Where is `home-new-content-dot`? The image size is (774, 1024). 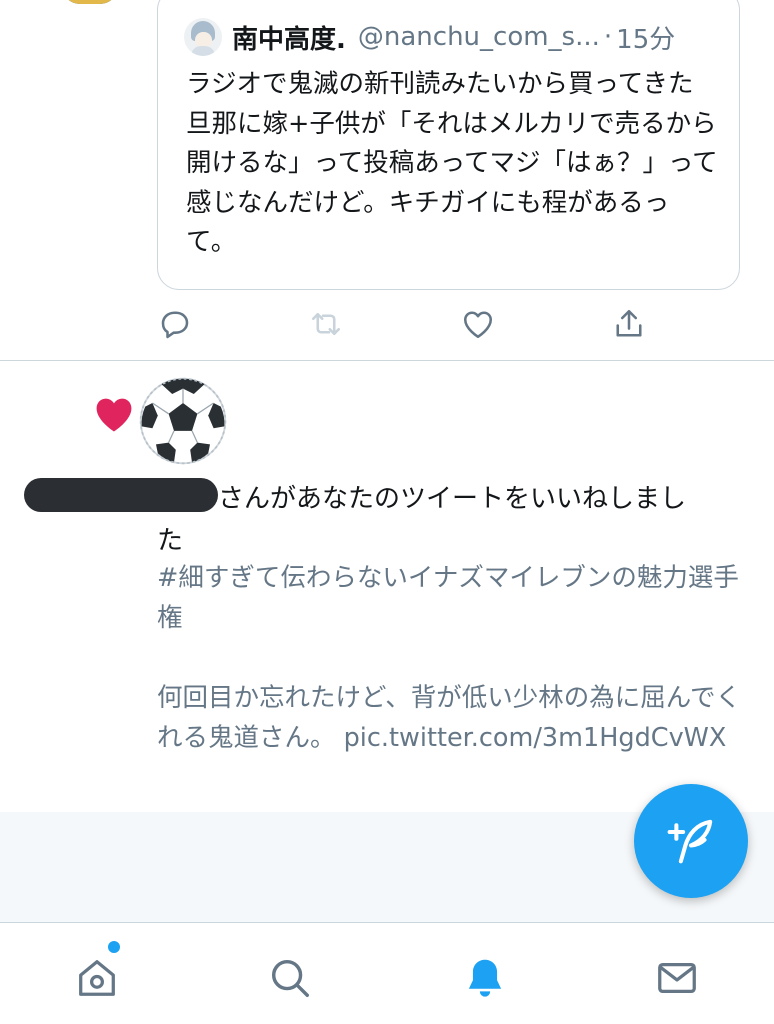 home-new-content-dot is located at coordinates (114, 947).